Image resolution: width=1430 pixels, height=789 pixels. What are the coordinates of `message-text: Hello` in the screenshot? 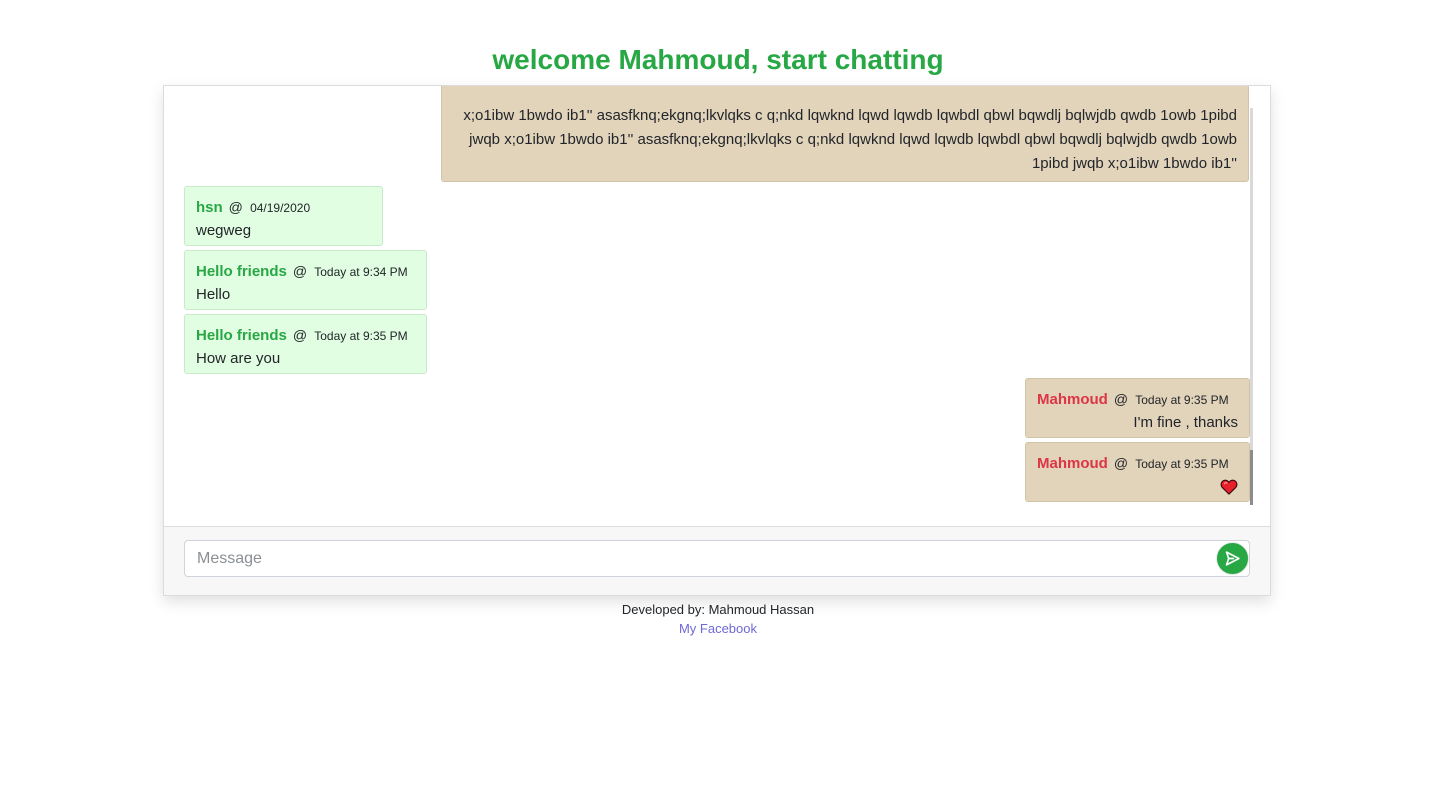 It's located at (213, 294).